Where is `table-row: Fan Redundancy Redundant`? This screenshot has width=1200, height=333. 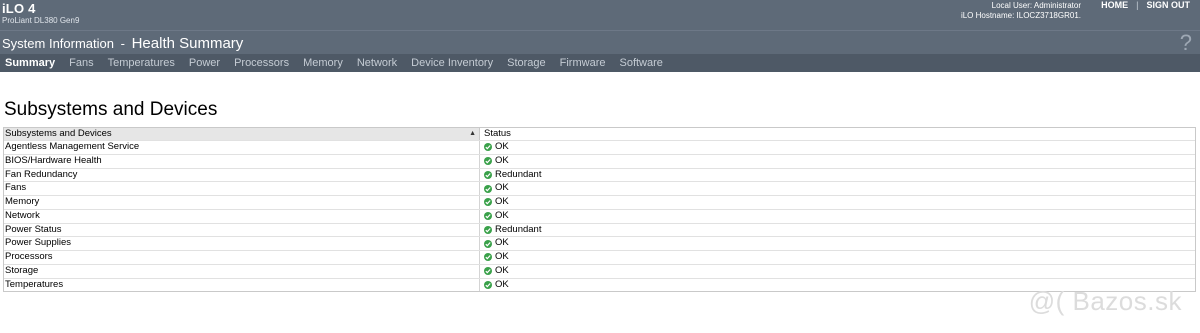
table-row: Fan Redundancy Redundant is located at coordinates (599, 174).